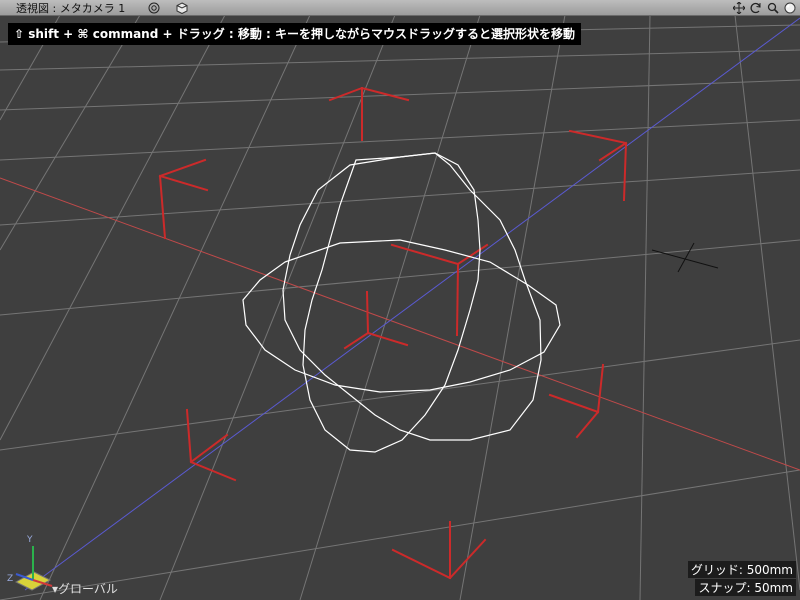 This screenshot has height=600, width=800. I want to click on snap-size-status: スナップ: 50mm, so click(745, 587).